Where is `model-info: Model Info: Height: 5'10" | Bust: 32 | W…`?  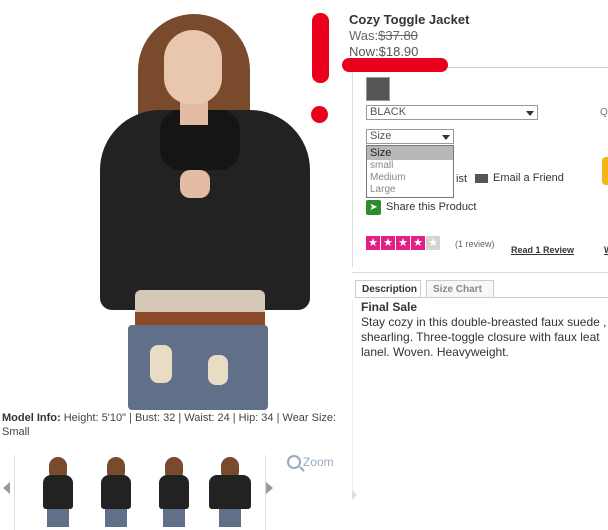
model-info: Model Info: Height: 5'10" | Bust: 32 | W… is located at coordinates (174, 425).